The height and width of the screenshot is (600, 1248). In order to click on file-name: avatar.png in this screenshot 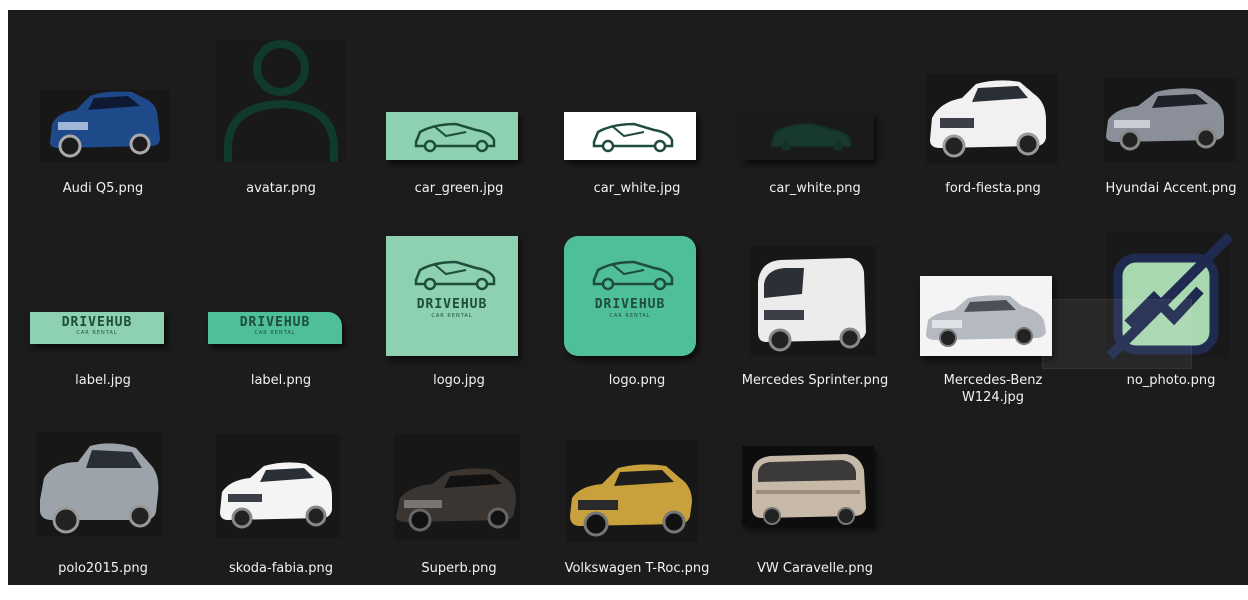, I will do `click(281, 188)`.